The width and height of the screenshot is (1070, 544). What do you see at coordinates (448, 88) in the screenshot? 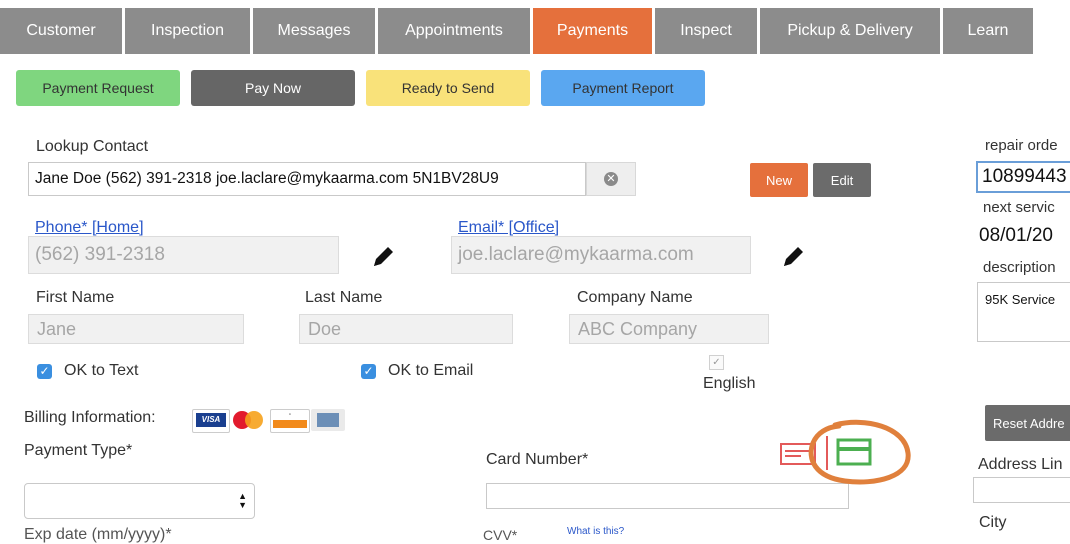
I see `ready-to-send-button: Ready to Send` at bounding box center [448, 88].